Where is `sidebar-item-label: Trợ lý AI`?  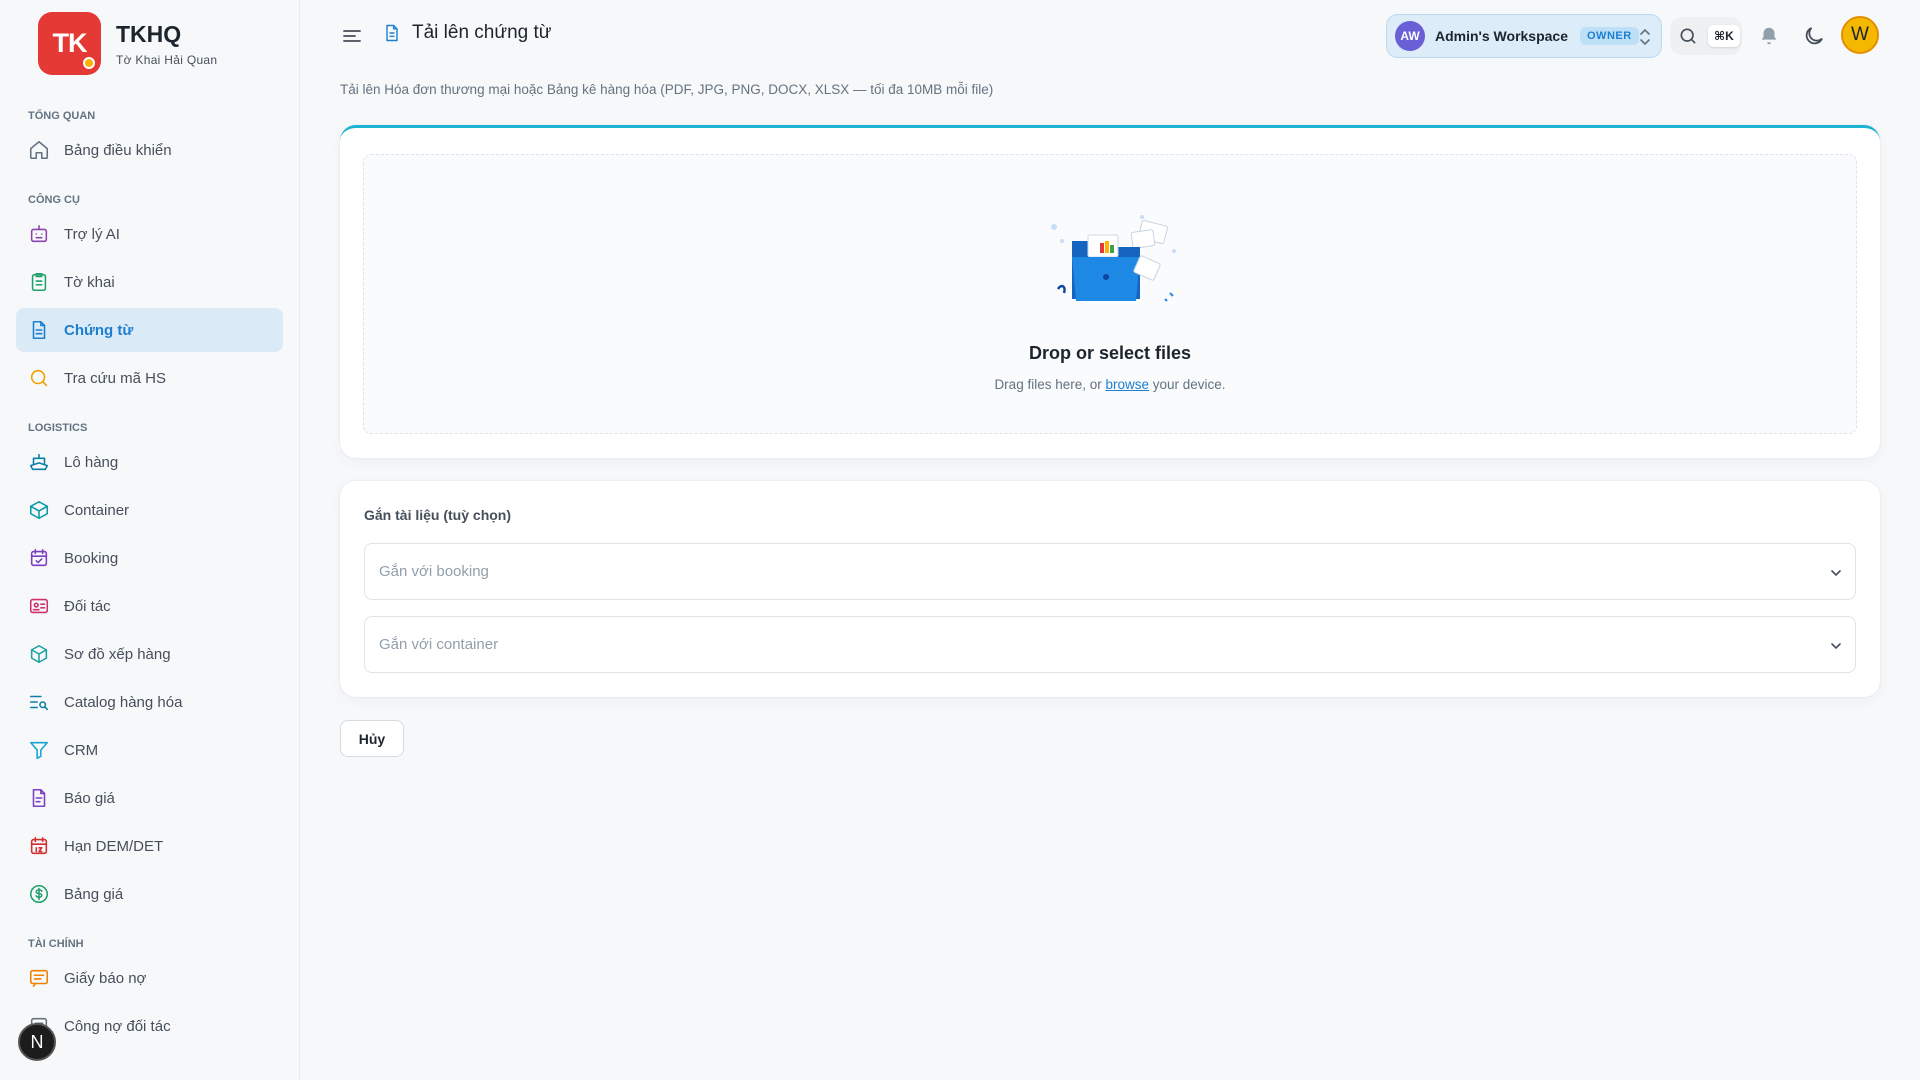
sidebar-item-label: Trợ lý AI is located at coordinates (92, 234).